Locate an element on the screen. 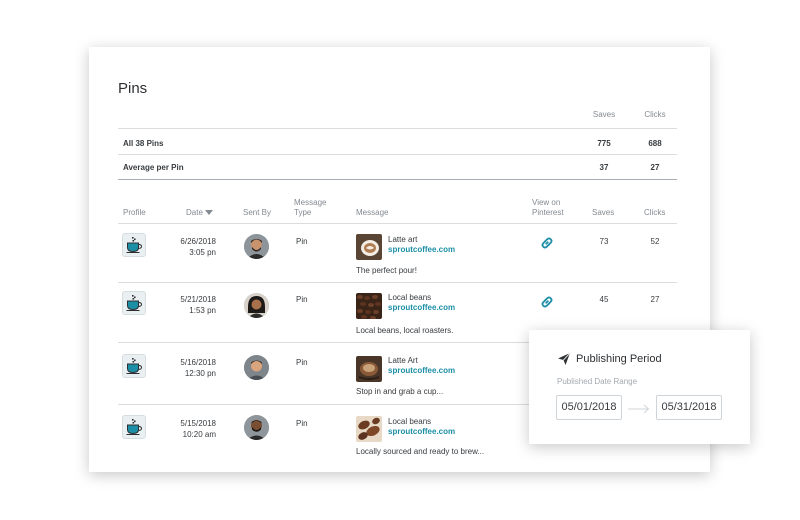 The image size is (800, 520). row-date-time: 12:30 pn is located at coordinates (200, 373).